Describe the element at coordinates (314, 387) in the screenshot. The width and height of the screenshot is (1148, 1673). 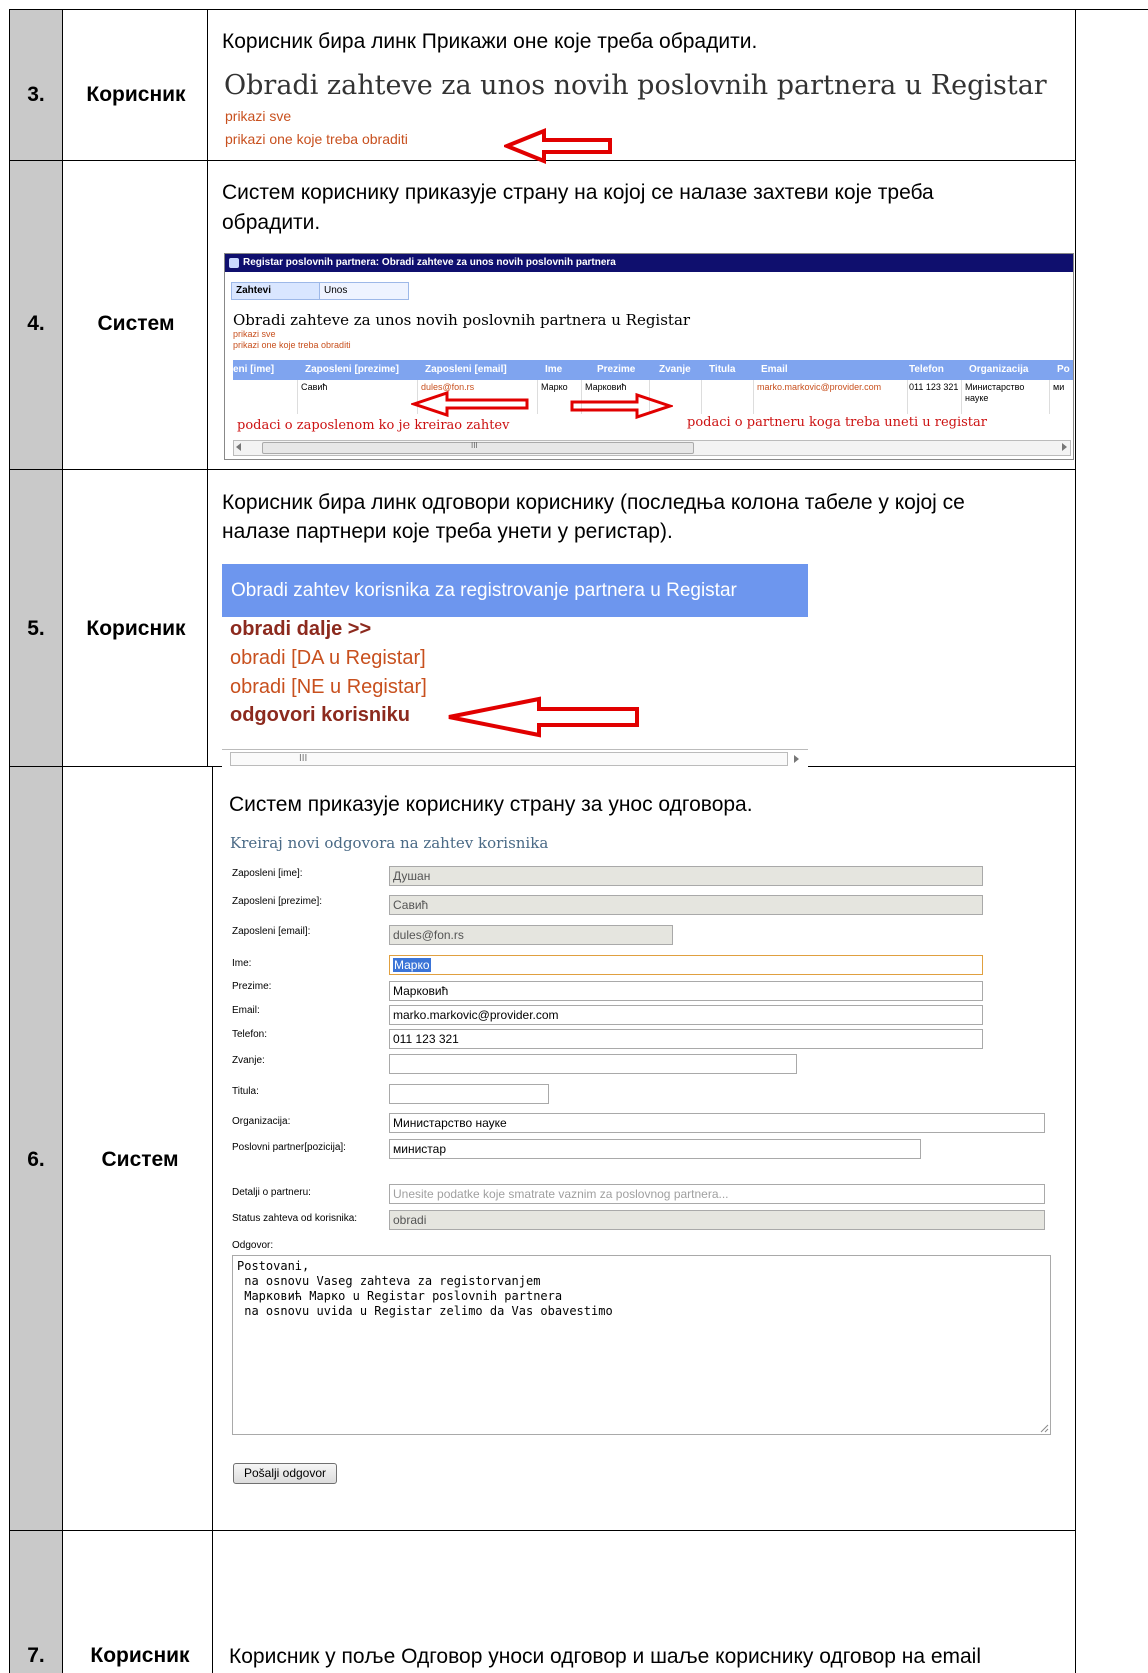
I see `cell-zaposleni-prezime: Савић` at that location.